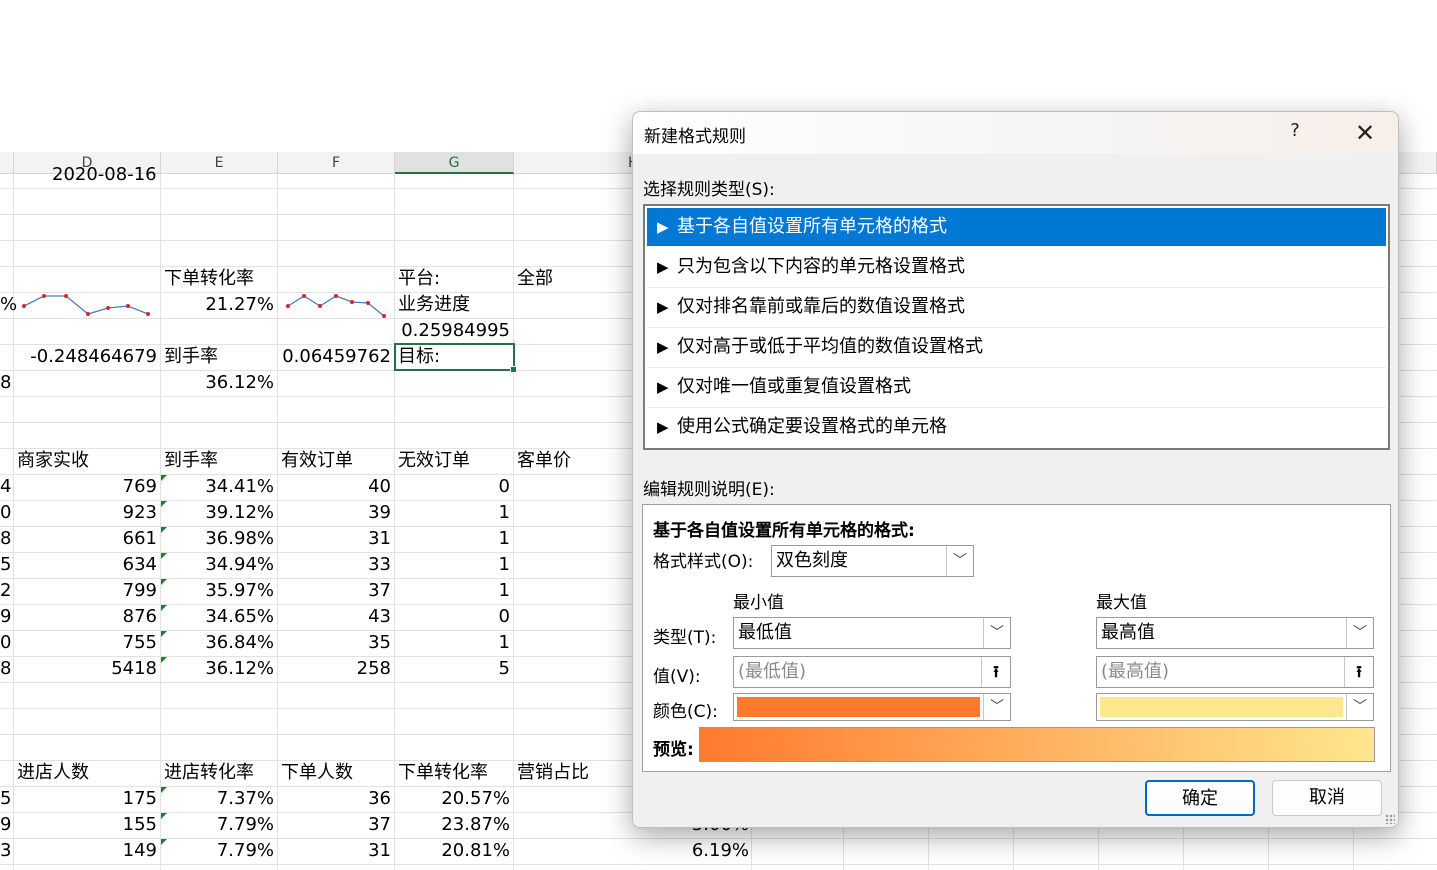 The height and width of the screenshot is (870, 1437). I want to click on date-cell: 2020-08-16, so click(104, 175).